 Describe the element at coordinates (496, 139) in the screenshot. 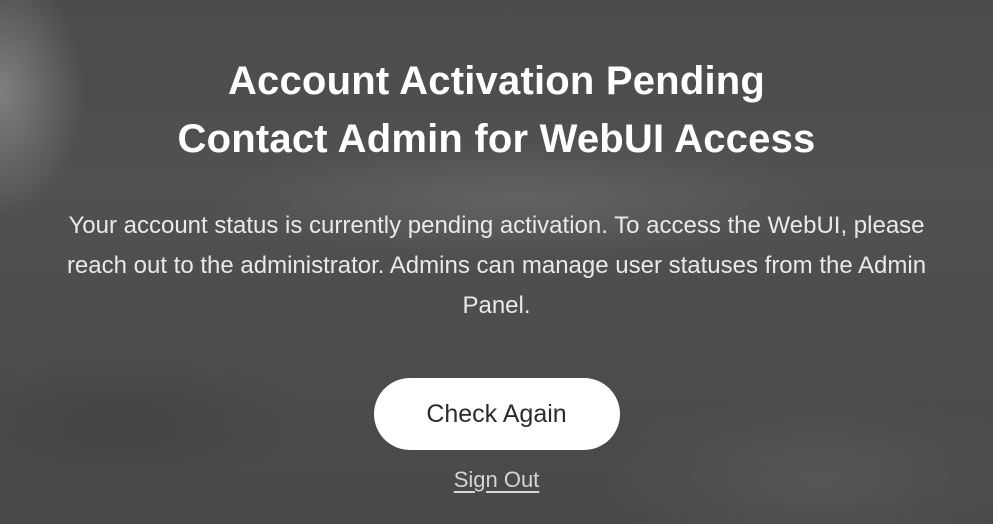

I see `title-line-secondary: Contact Admin for WebUI Access` at that location.